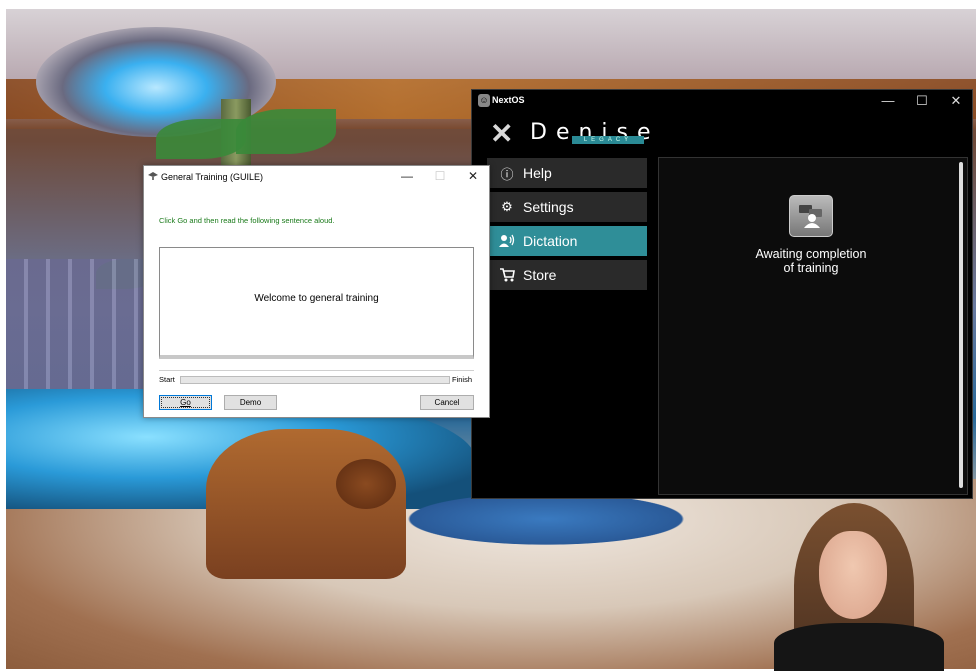 The height and width of the screenshot is (671, 978). What do you see at coordinates (608, 140) in the screenshot?
I see `logo-subtitle: LEGACY` at bounding box center [608, 140].